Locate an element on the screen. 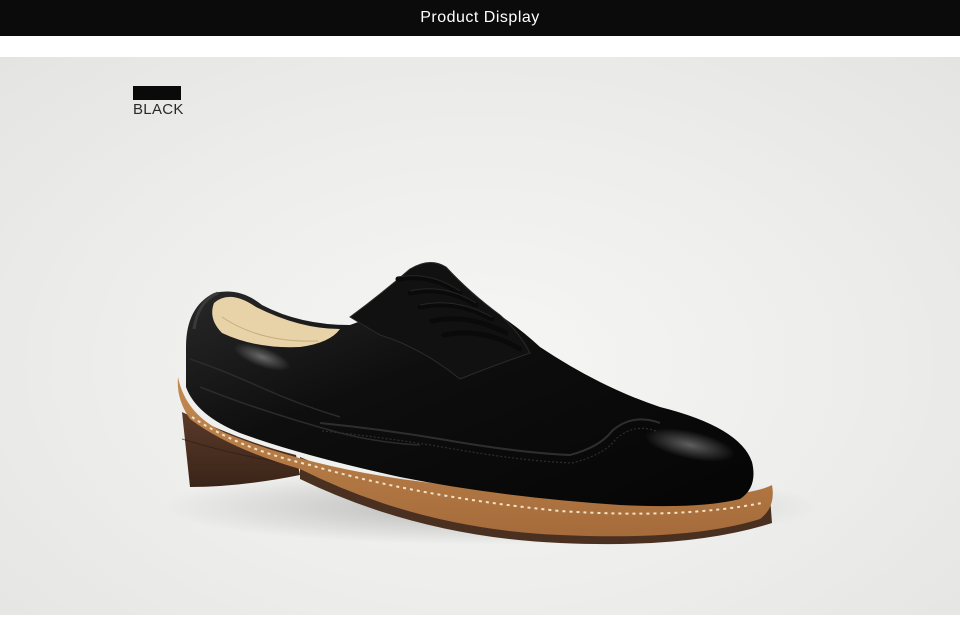  page-title: Product Display is located at coordinates (480, 17).